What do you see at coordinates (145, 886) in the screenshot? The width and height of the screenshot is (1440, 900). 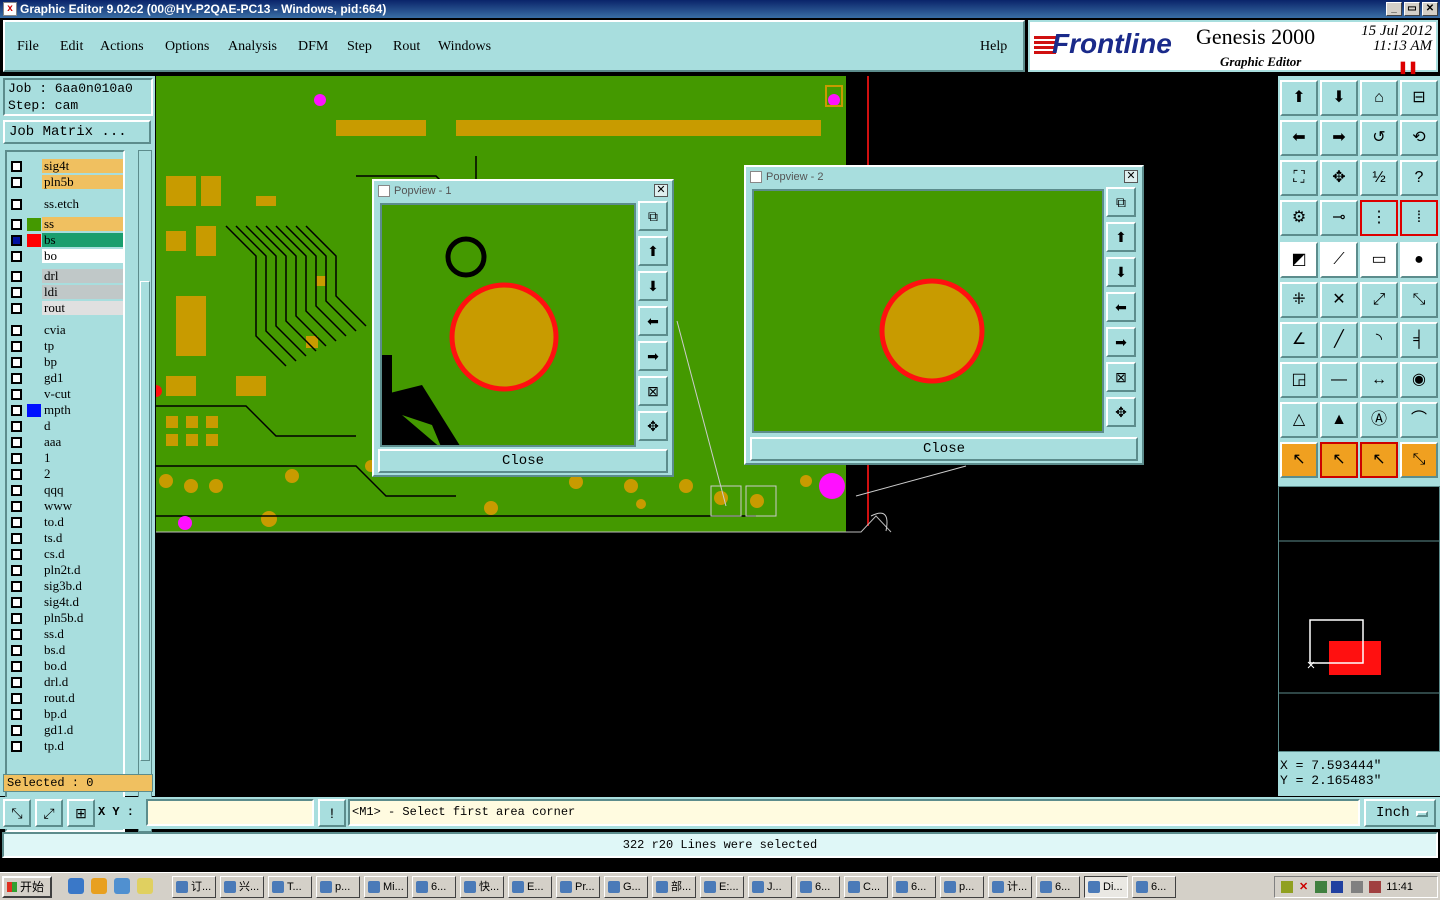 I see `explorer-icon` at bounding box center [145, 886].